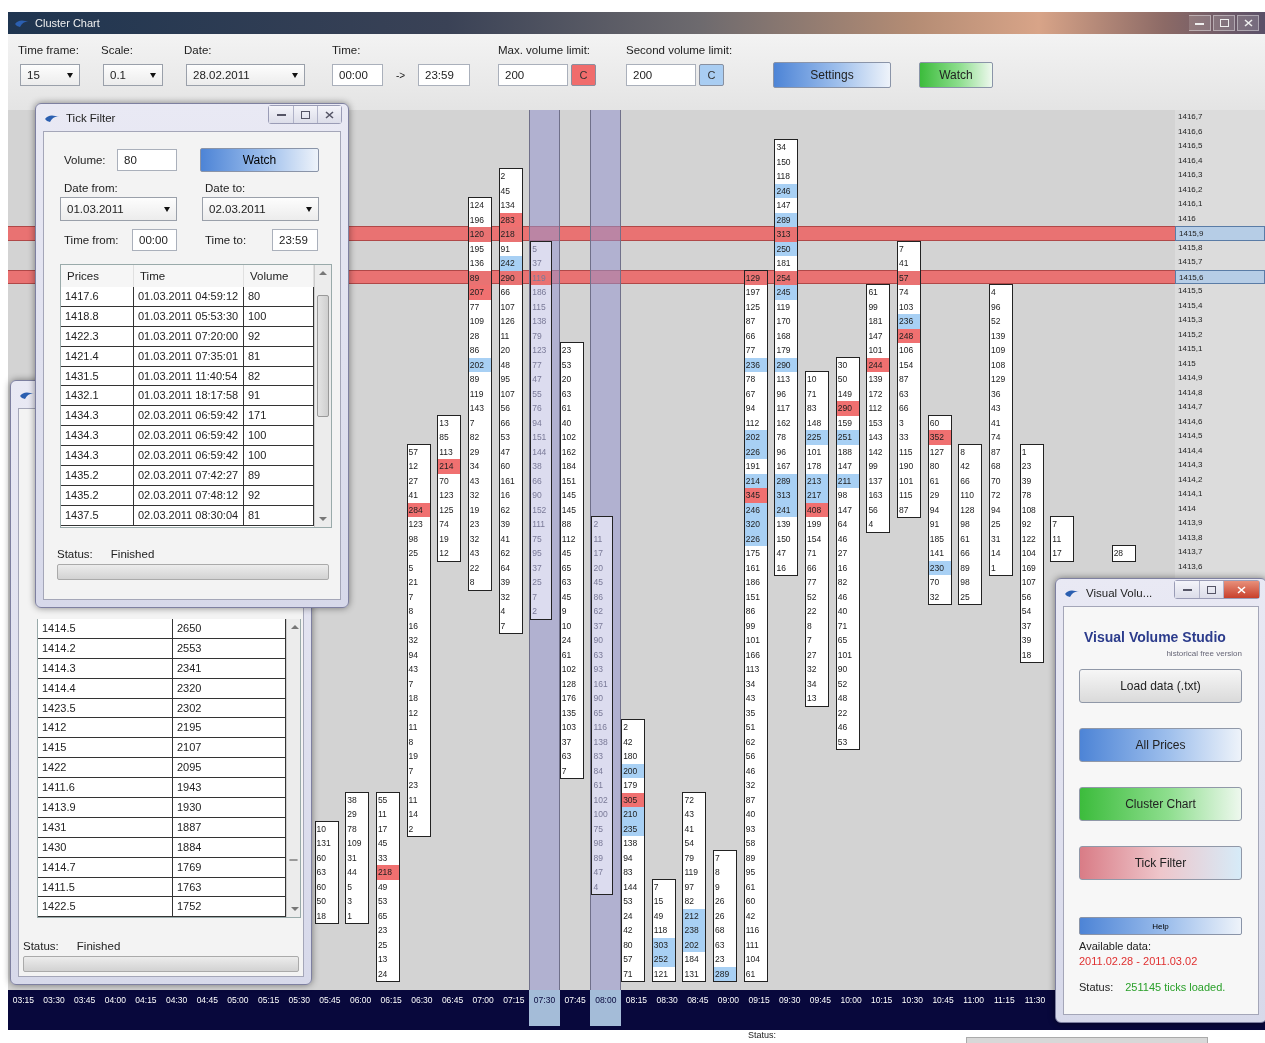  Describe the element at coordinates (691, 872) in the screenshot. I see `volume-cell-text: 119` at that location.